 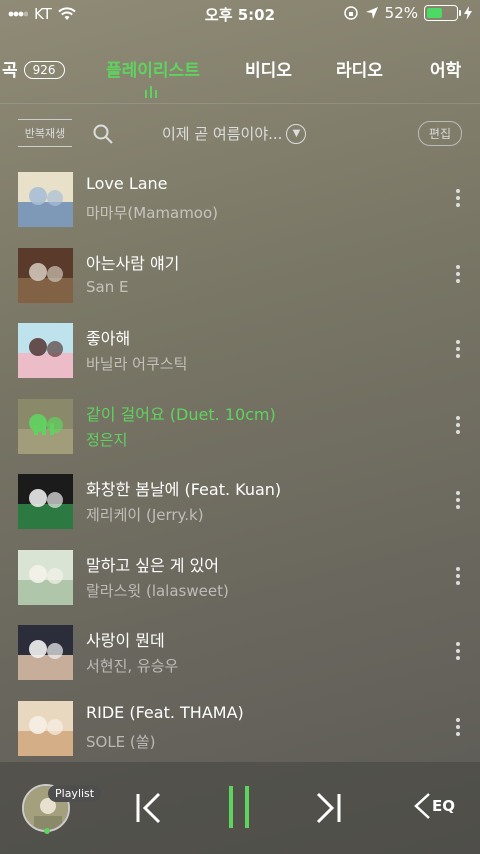 I want to click on chevron-down-icon: ▼, so click(x=296, y=133).